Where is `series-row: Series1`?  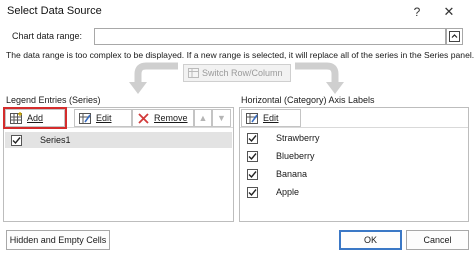
series-row: Series1 is located at coordinates (118, 140).